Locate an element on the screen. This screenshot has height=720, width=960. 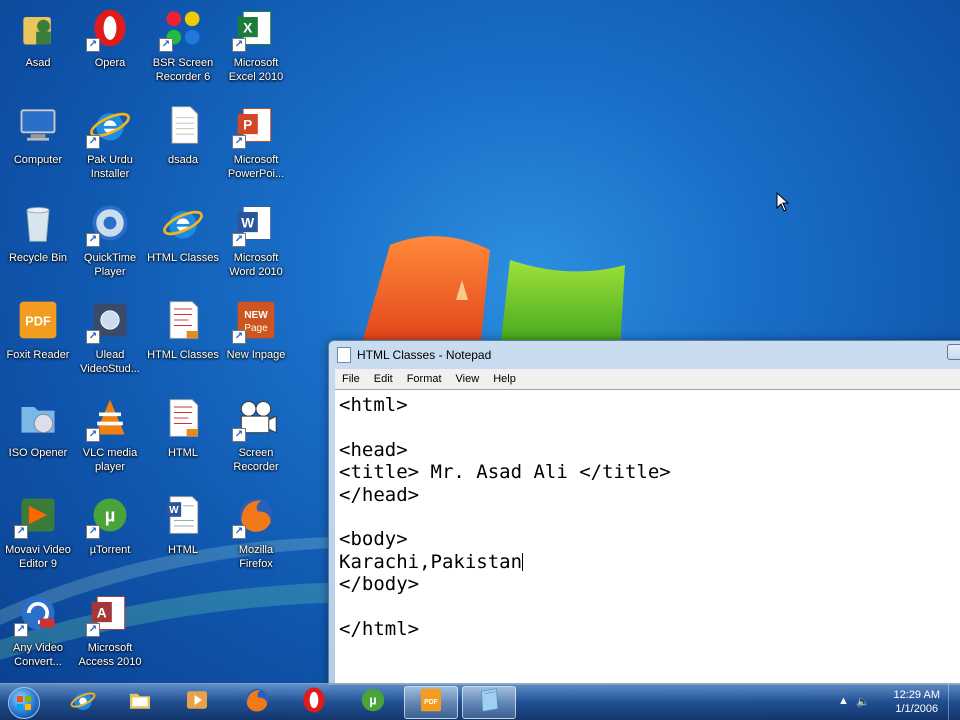
quicktime-icon: ↗ is located at coordinates (110, 223).